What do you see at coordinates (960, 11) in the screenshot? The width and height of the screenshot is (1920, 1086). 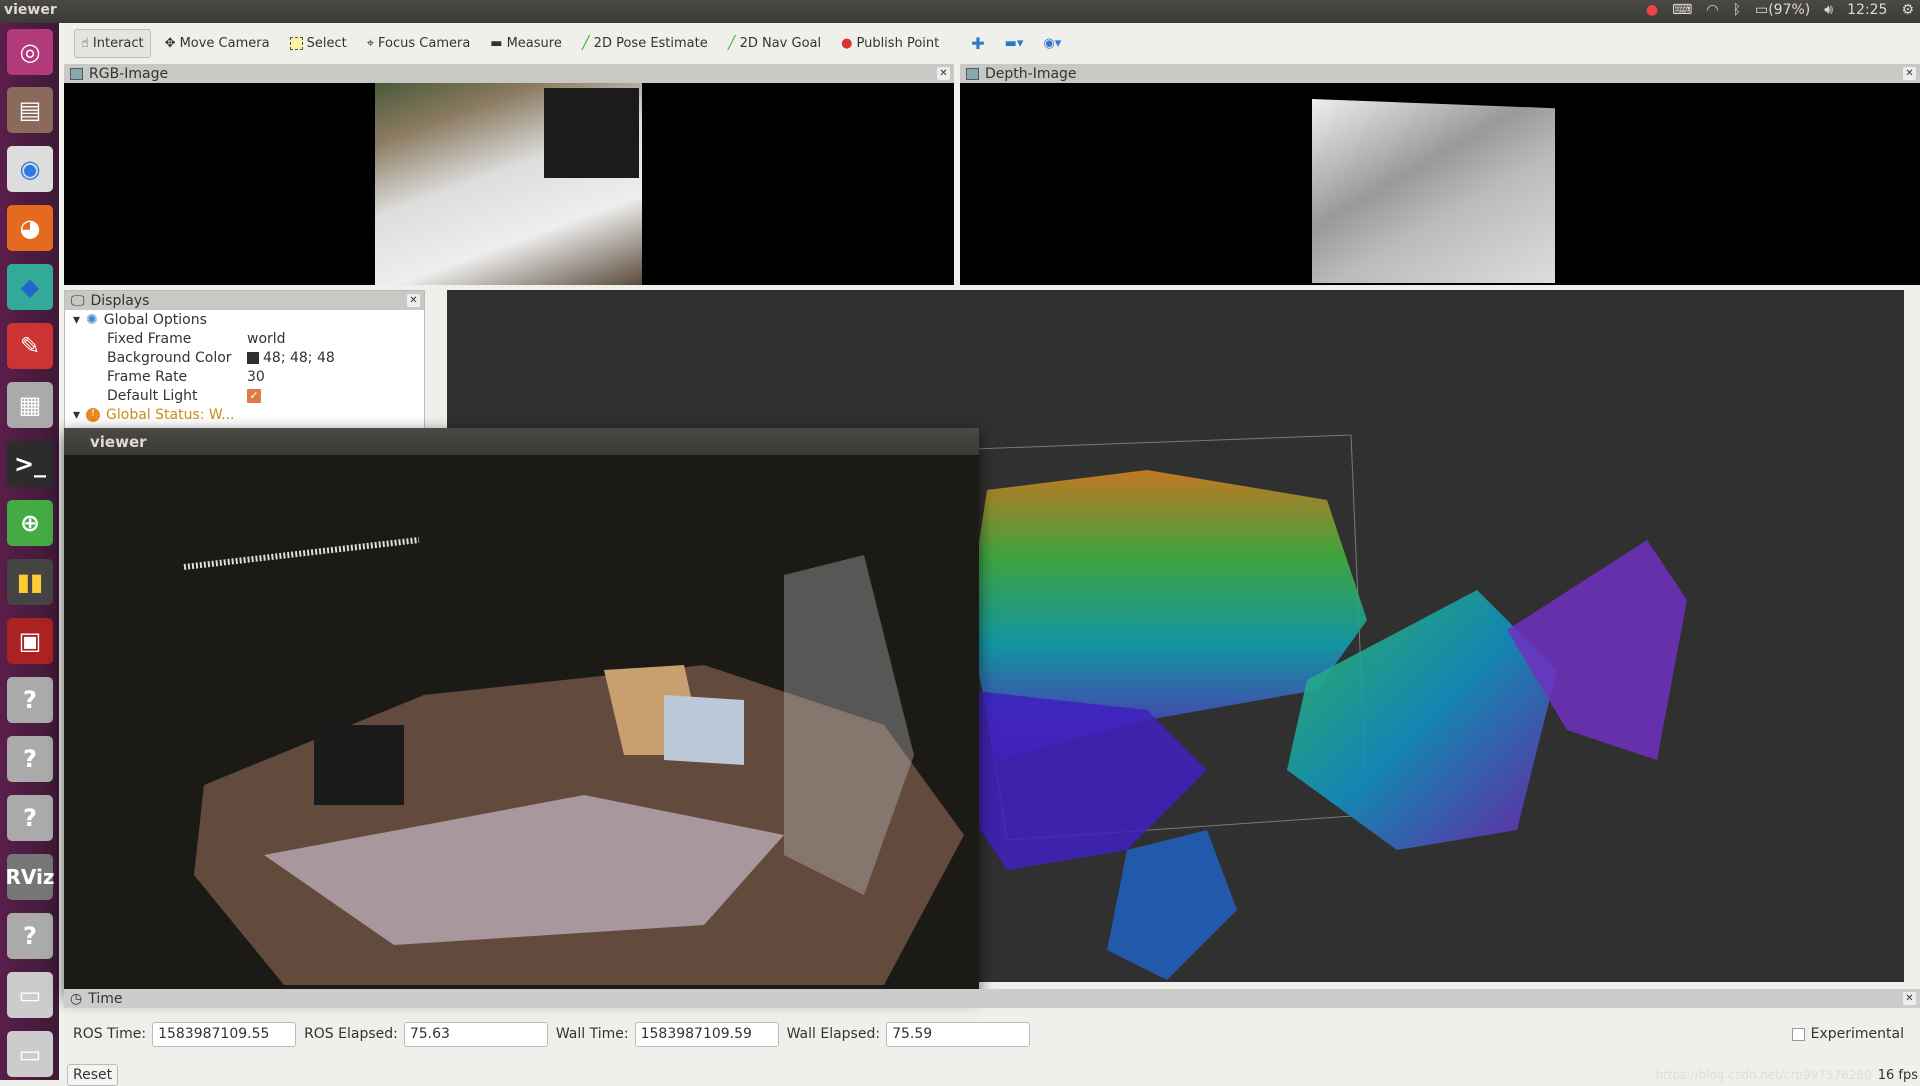 I see `top-panel: viewer ● ⌨ ◠ ᛒ ▭(97%) 🔊︎ 12:25 ⚙` at bounding box center [960, 11].